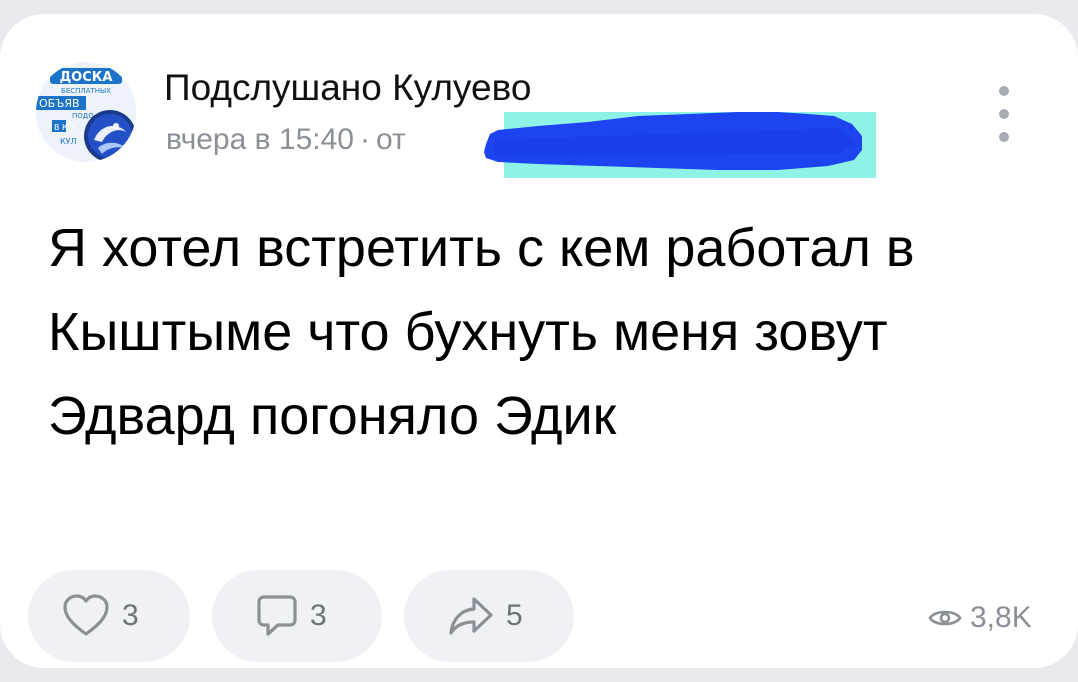  What do you see at coordinates (86, 91) in the screenshot?
I see `avatar-text-line: БЕСПЛАТНЫХ` at bounding box center [86, 91].